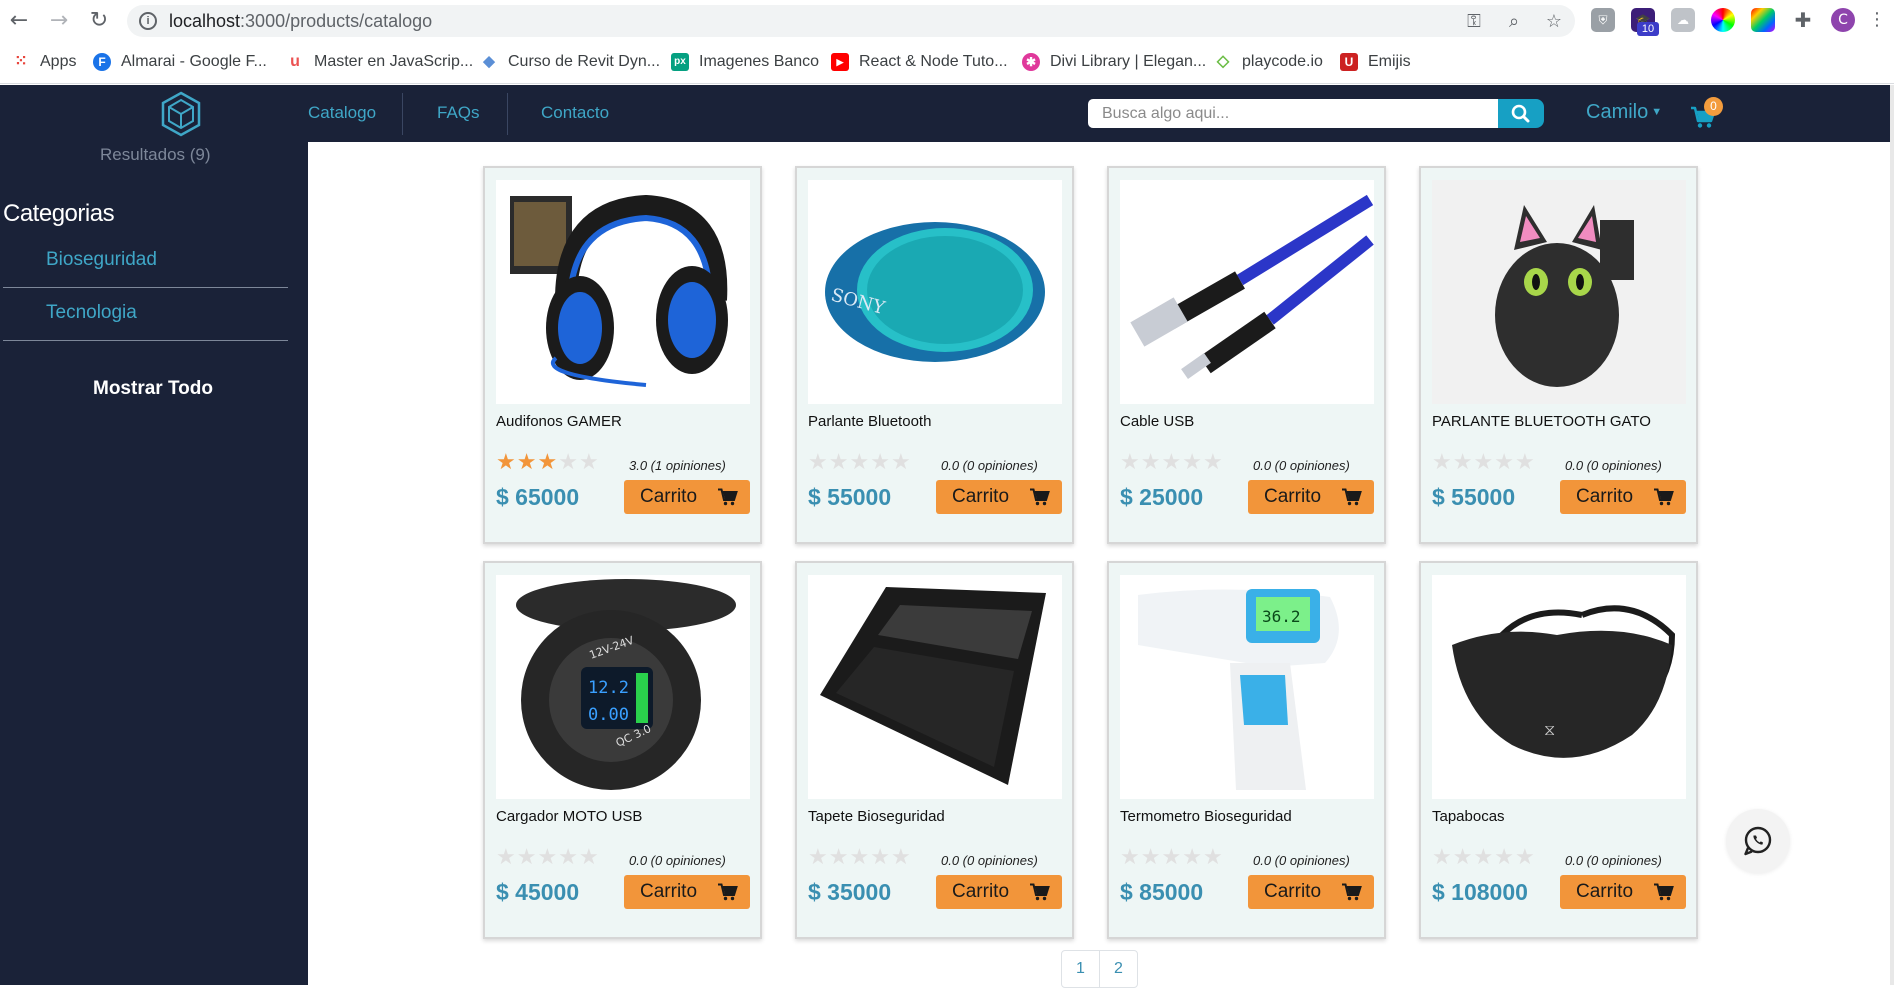  What do you see at coordinates (1758, 841) in the screenshot?
I see `whatsapp-button` at bounding box center [1758, 841].